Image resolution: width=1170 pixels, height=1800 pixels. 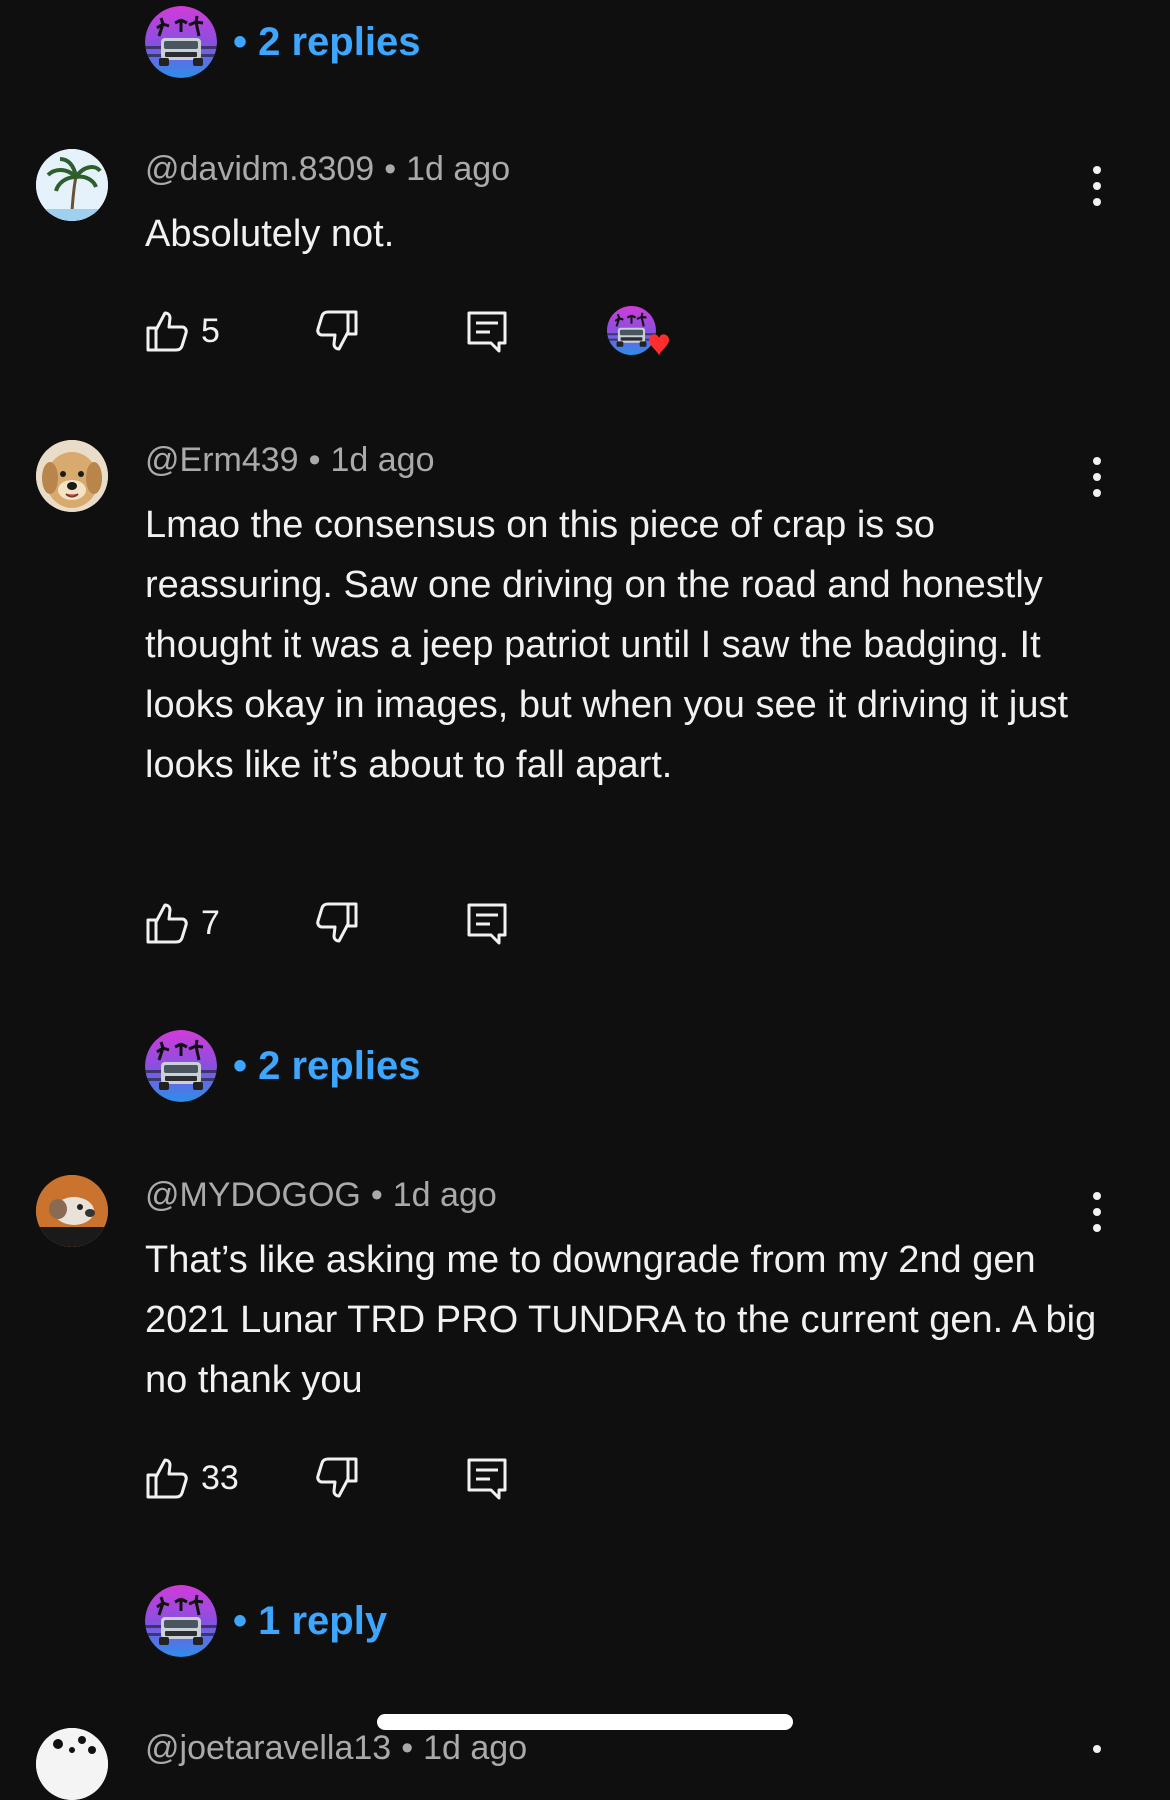 I want to click on dalmatian-avatar-icon, so click(x=72, y=1764).